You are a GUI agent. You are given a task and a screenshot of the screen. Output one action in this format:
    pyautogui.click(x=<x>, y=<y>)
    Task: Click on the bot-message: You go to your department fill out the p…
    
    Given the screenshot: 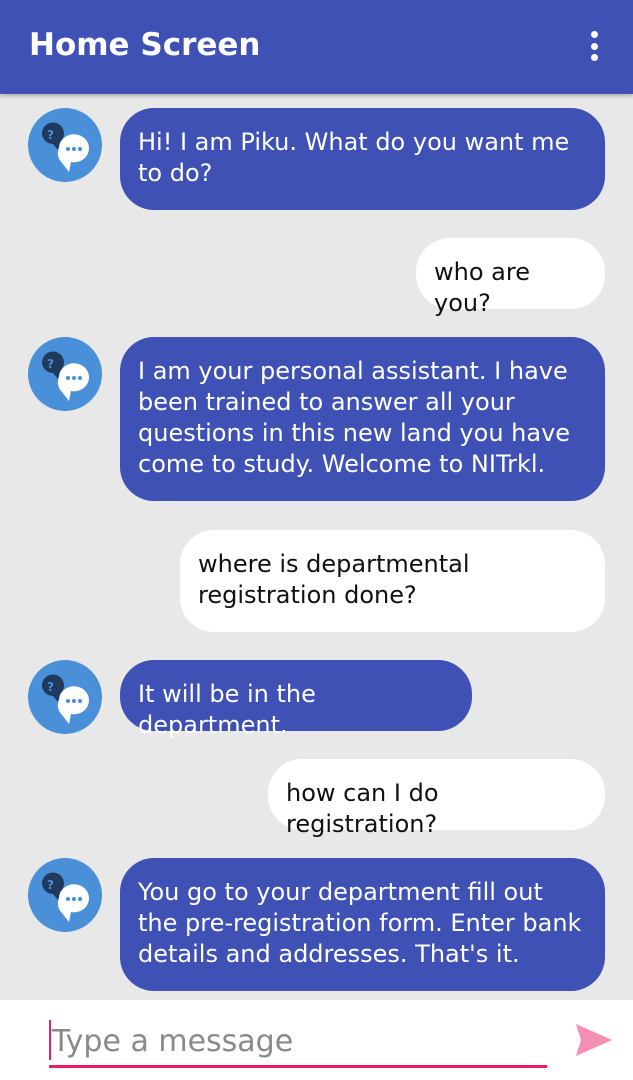 What is the action you would take?
    pyautogui.click(x=362, y=924)
    